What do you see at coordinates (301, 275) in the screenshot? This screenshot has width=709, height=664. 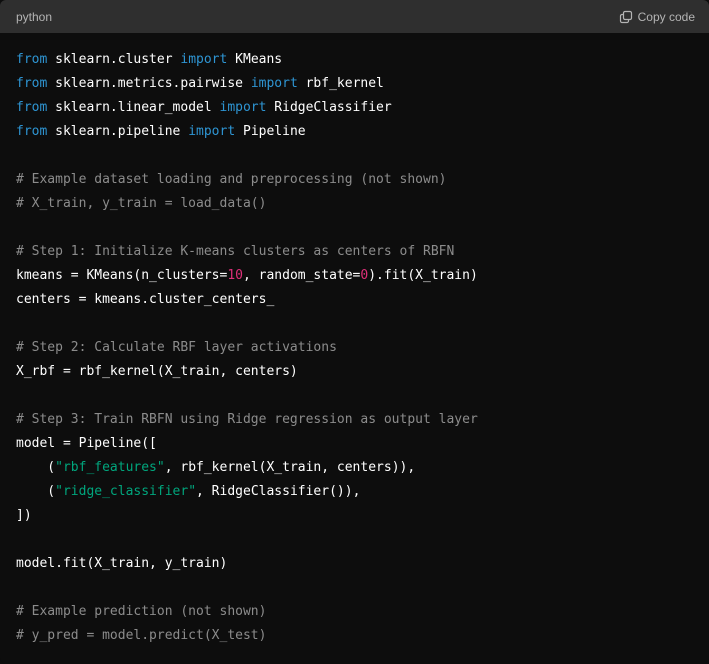 I see `code-text: , random_state=` at bounding box center [301, 275].